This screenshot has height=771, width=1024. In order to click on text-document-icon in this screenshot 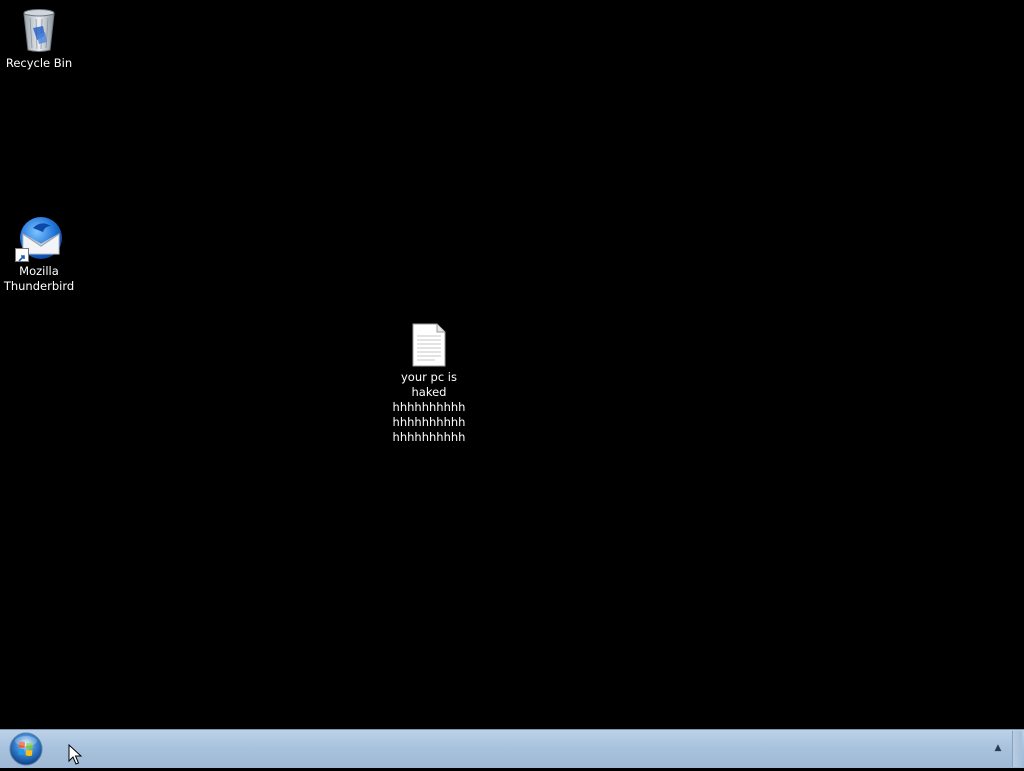, I will do `click(429, 345)`.